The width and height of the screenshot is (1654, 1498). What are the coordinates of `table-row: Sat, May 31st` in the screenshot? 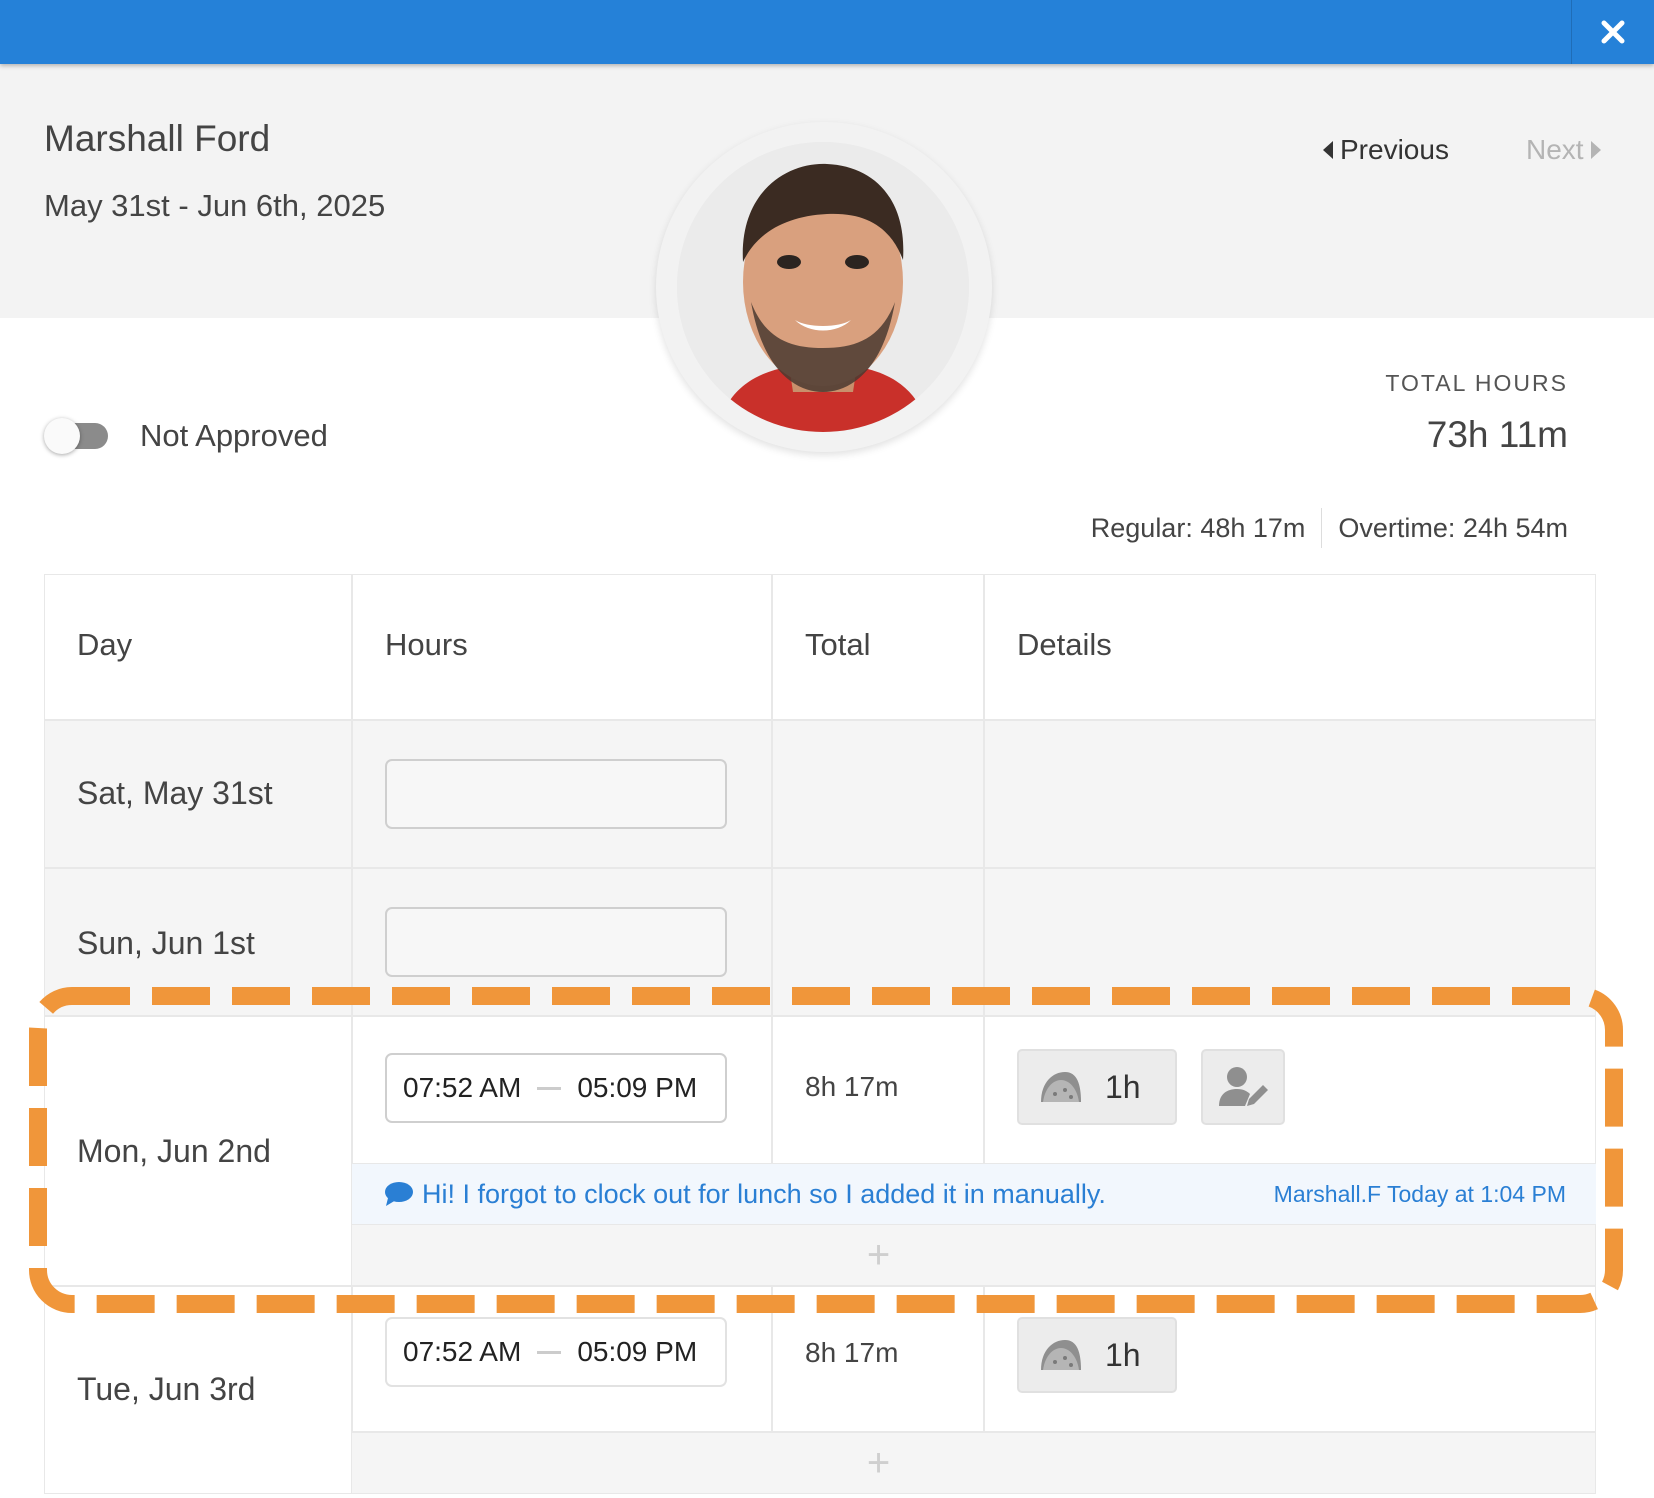 It's located at (820, 794).